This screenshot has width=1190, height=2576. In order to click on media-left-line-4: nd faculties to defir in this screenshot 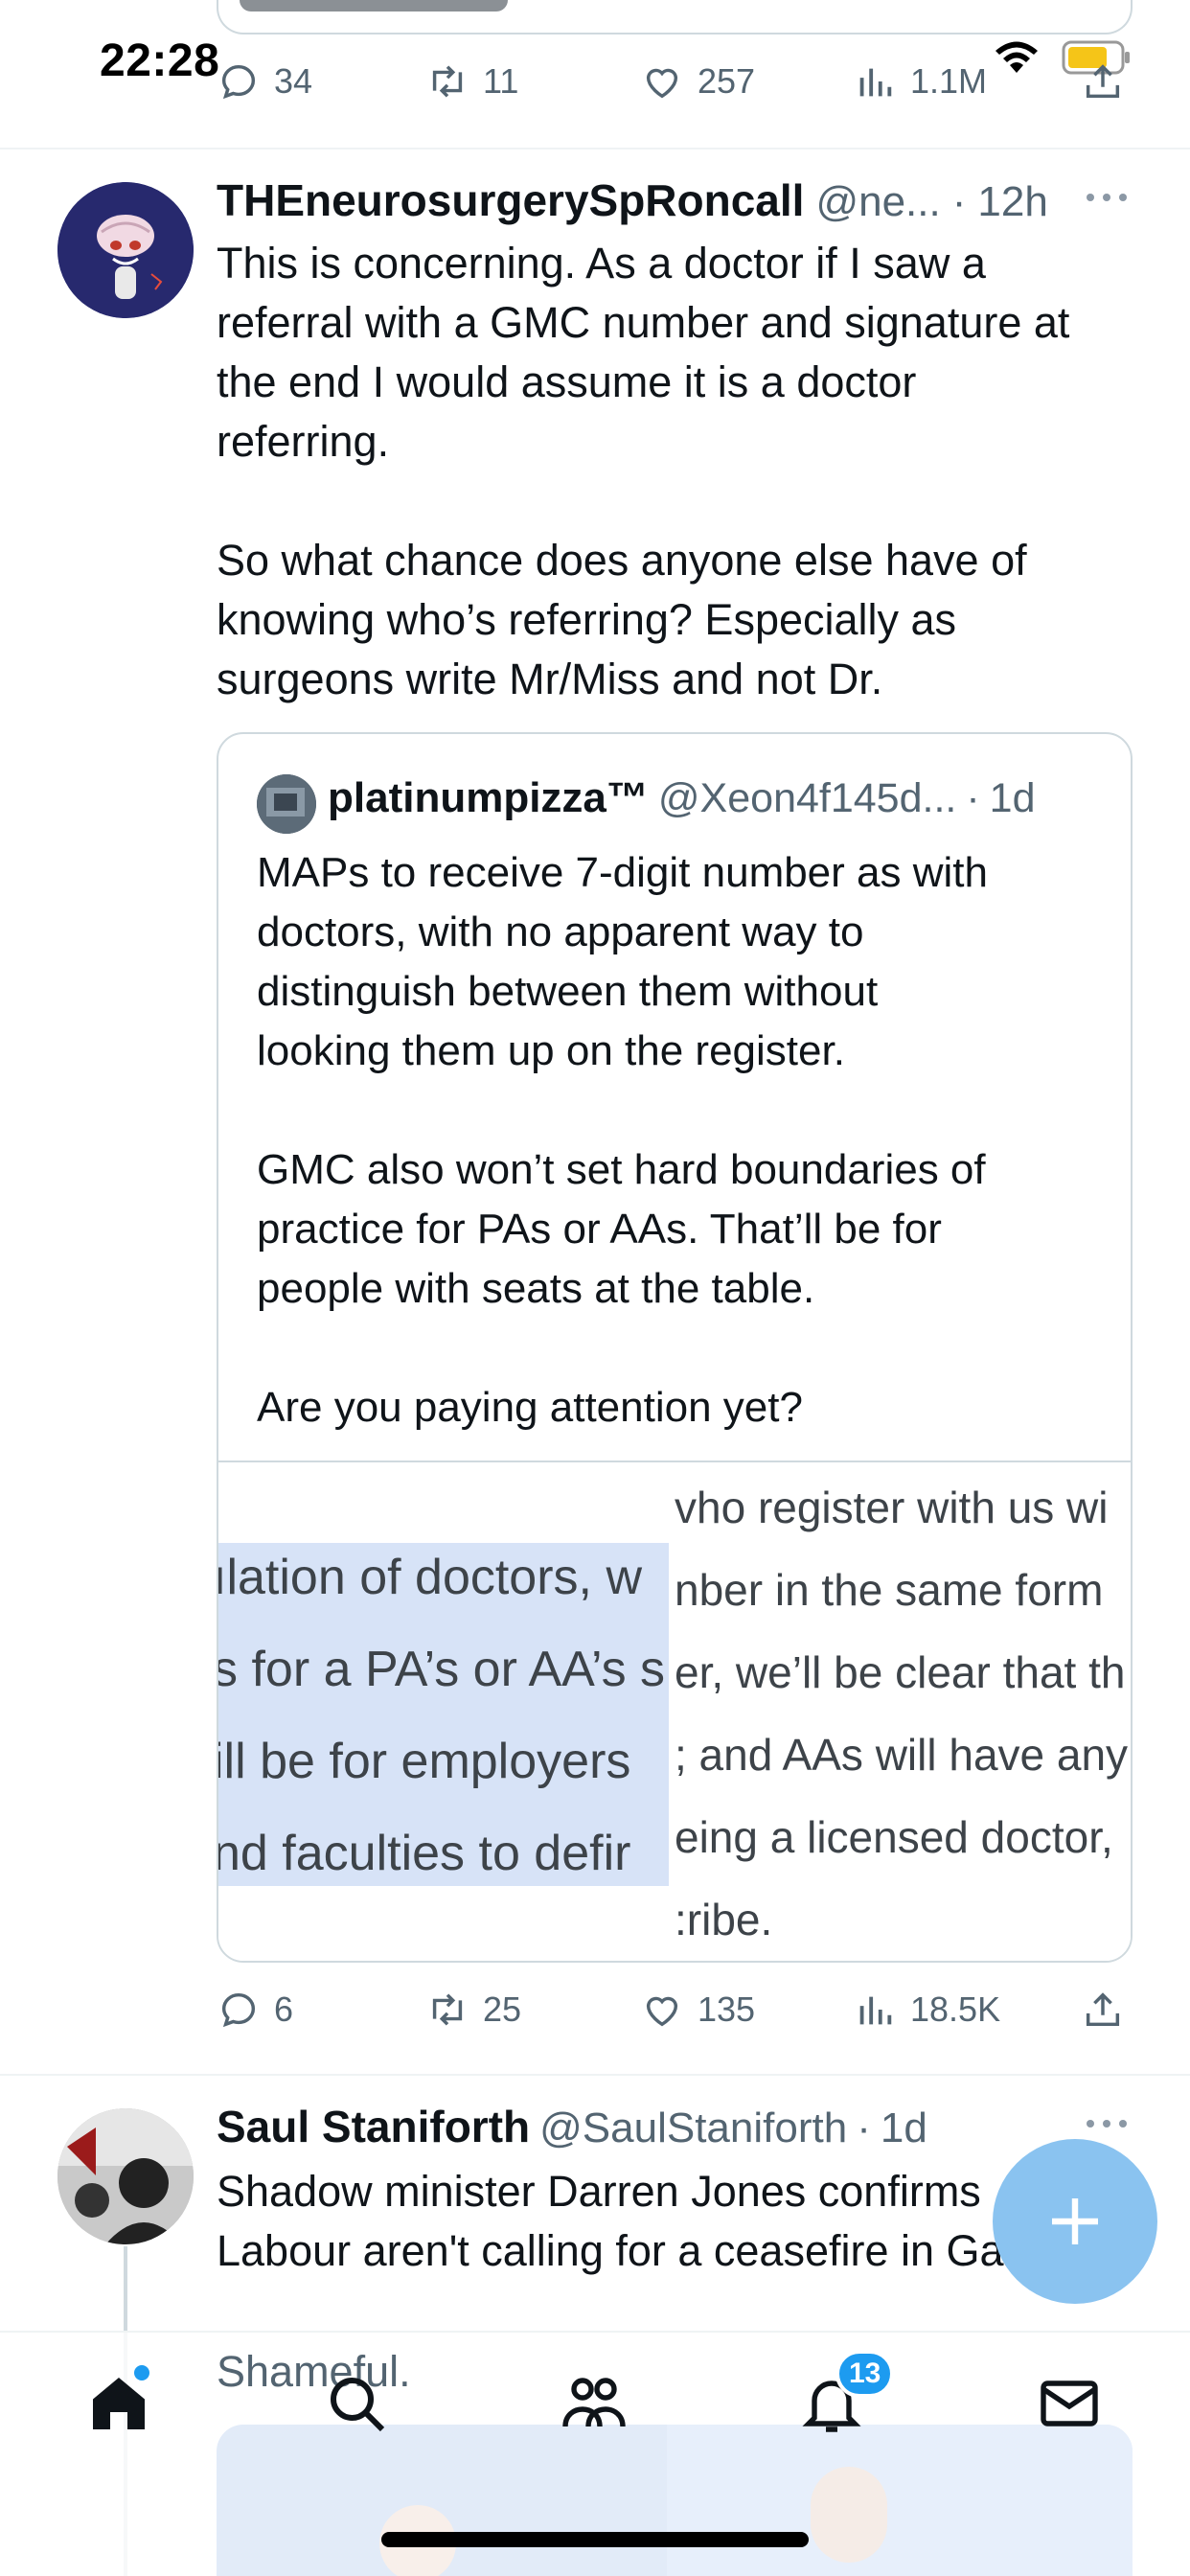, I will do `click(425, 1853)`.